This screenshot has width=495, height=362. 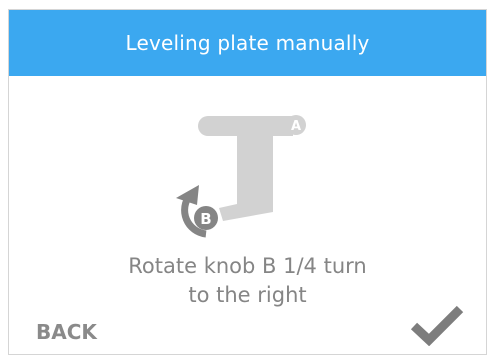 I want to click on knob-a-label: A, so click(x=296, y=126).